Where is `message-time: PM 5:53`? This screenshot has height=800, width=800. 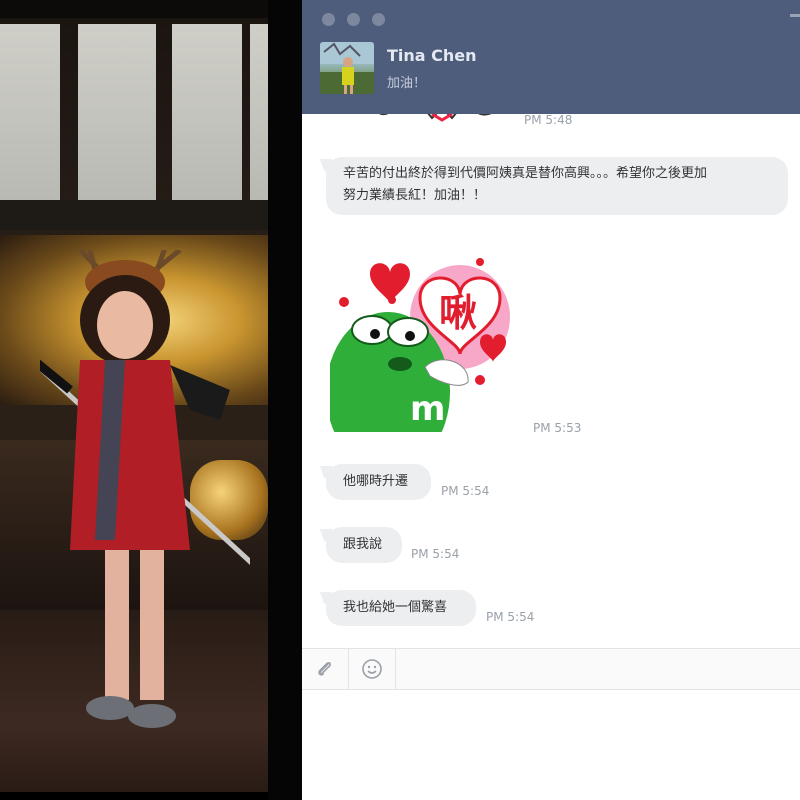
message-time: PM 5:53 is located at coordinates (557, 428).